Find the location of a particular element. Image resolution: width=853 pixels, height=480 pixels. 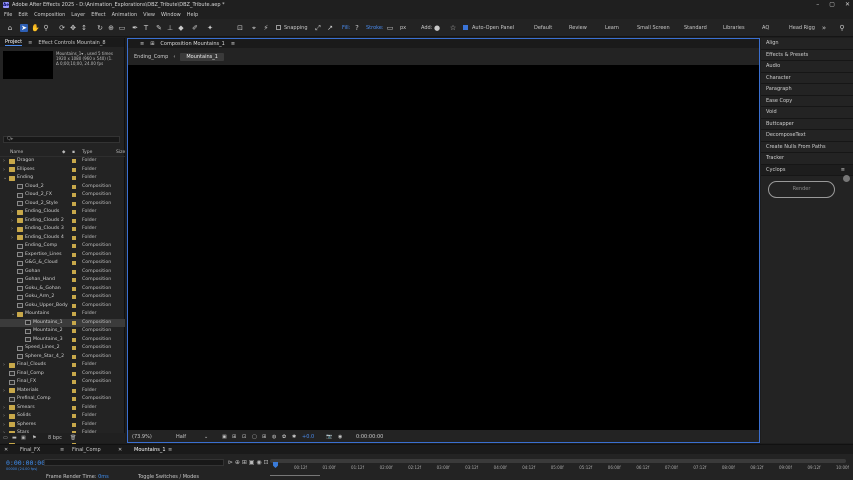

tab-composition: Composition Mountains_1 is located at coordinates (192, 44).